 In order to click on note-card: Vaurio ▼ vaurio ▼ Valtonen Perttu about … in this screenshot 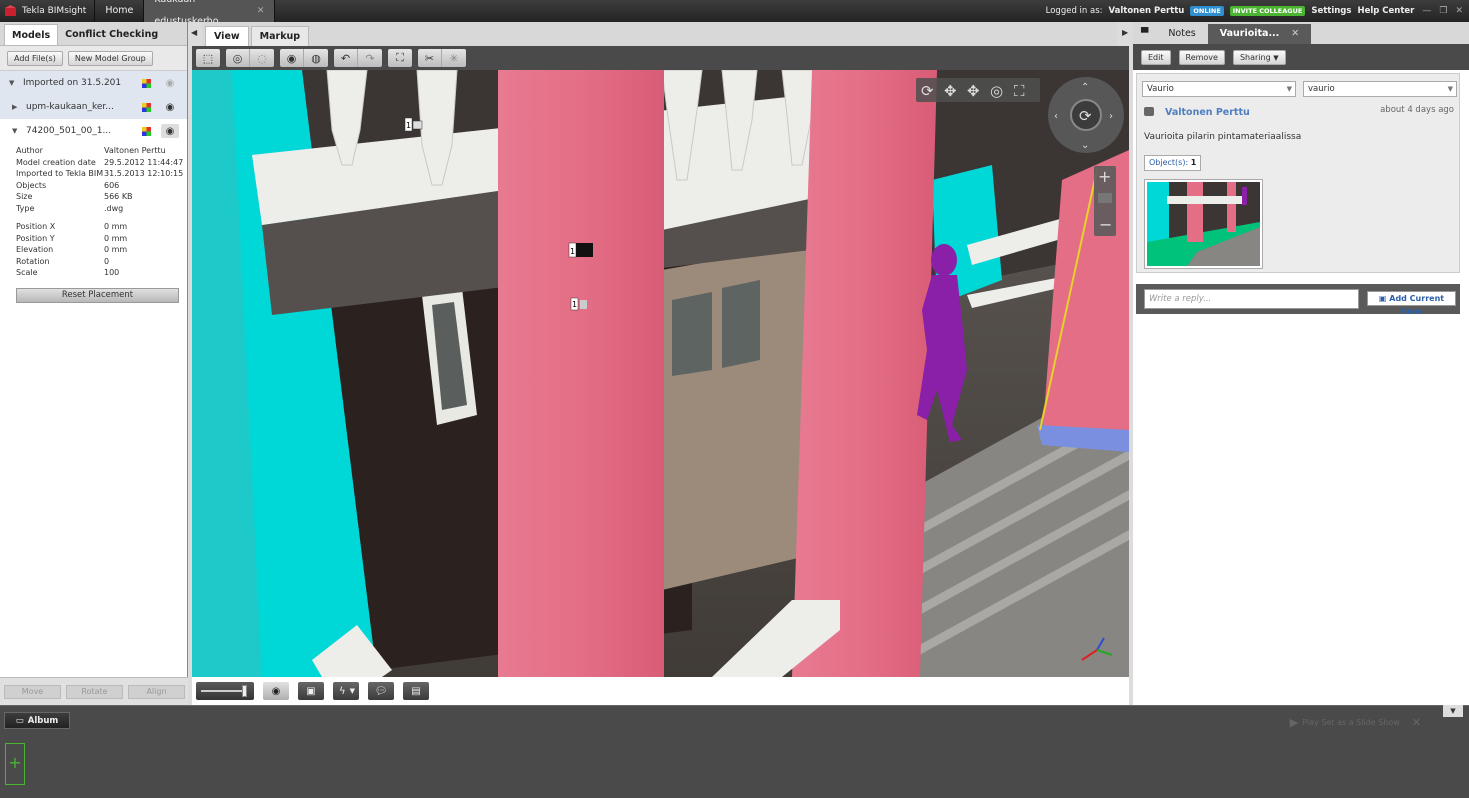, I will do `click(1298, 173)`.